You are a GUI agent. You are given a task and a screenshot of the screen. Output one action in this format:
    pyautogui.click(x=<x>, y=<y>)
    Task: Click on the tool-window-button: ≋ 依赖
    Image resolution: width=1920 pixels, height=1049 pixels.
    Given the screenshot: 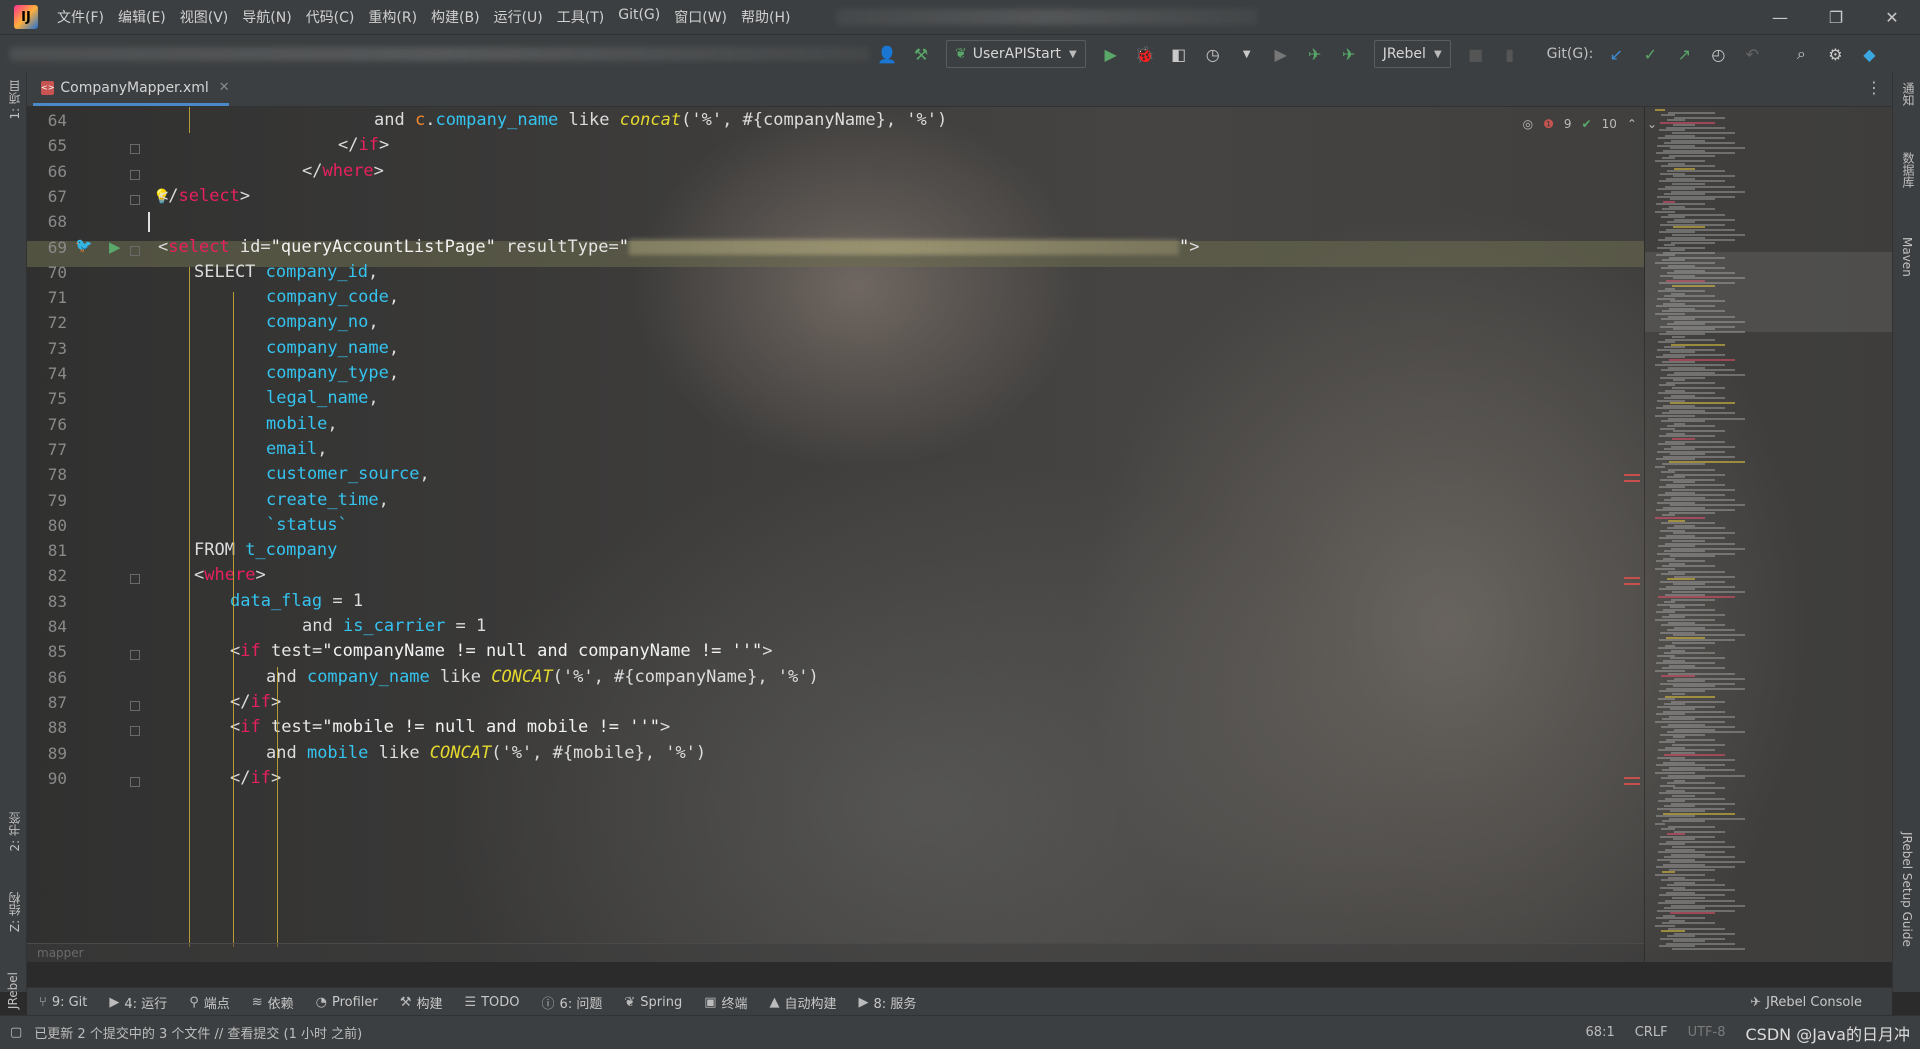 What is the action you would take?
    pyautogui.click(x=273, y=1002)
    